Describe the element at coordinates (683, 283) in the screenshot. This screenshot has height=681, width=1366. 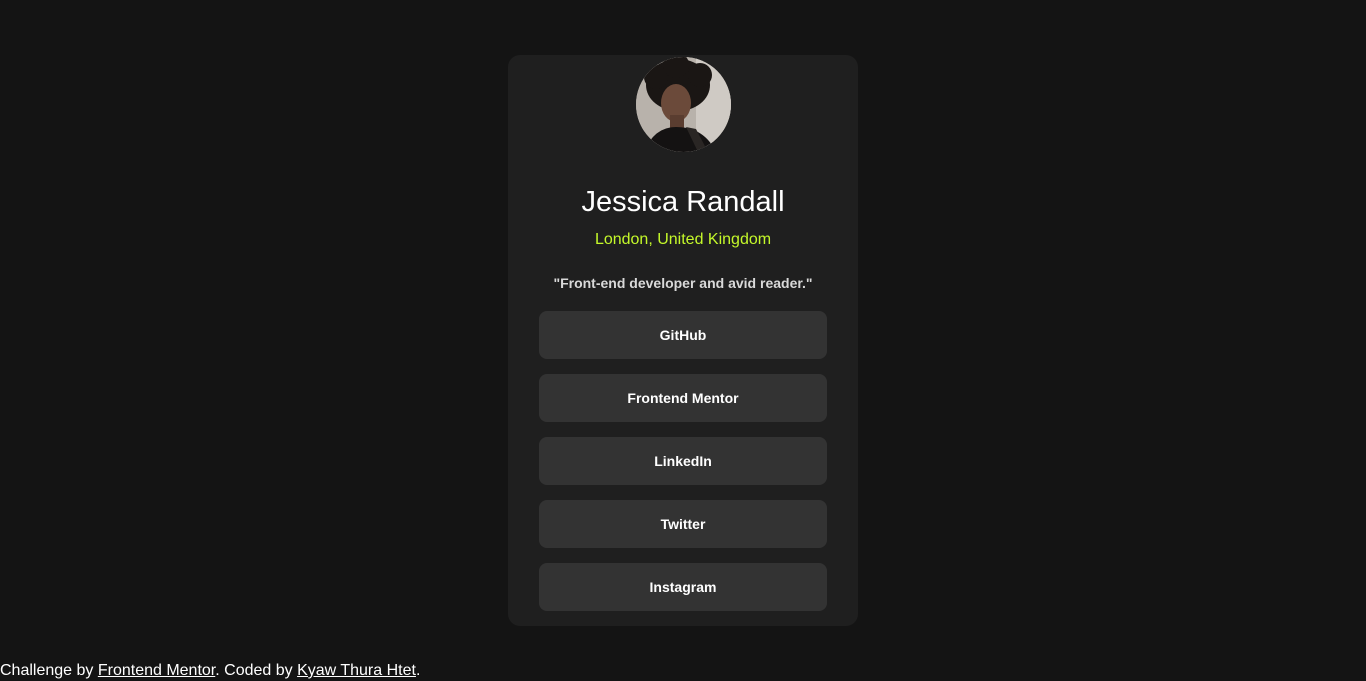
I see `profile-bio: "Front-end developer and avid reader."` at that location.